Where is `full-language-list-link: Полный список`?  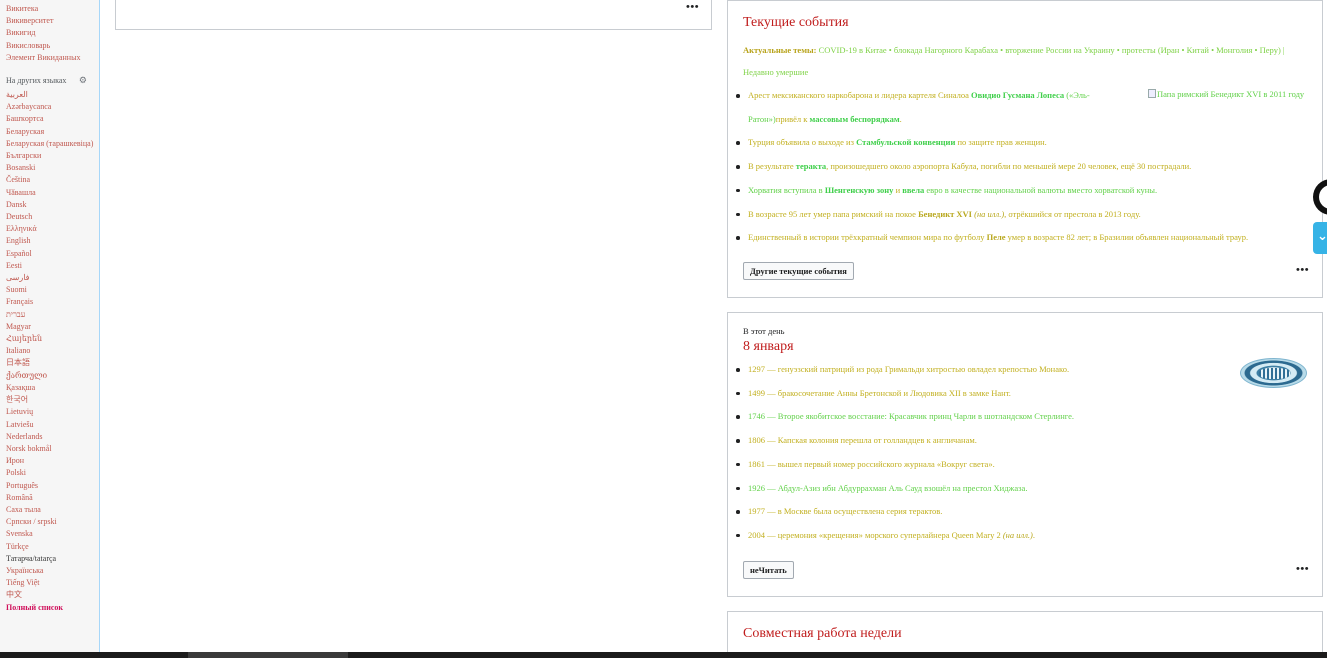
full-language-list-link: Полный список is located at coordinates (49, 608).